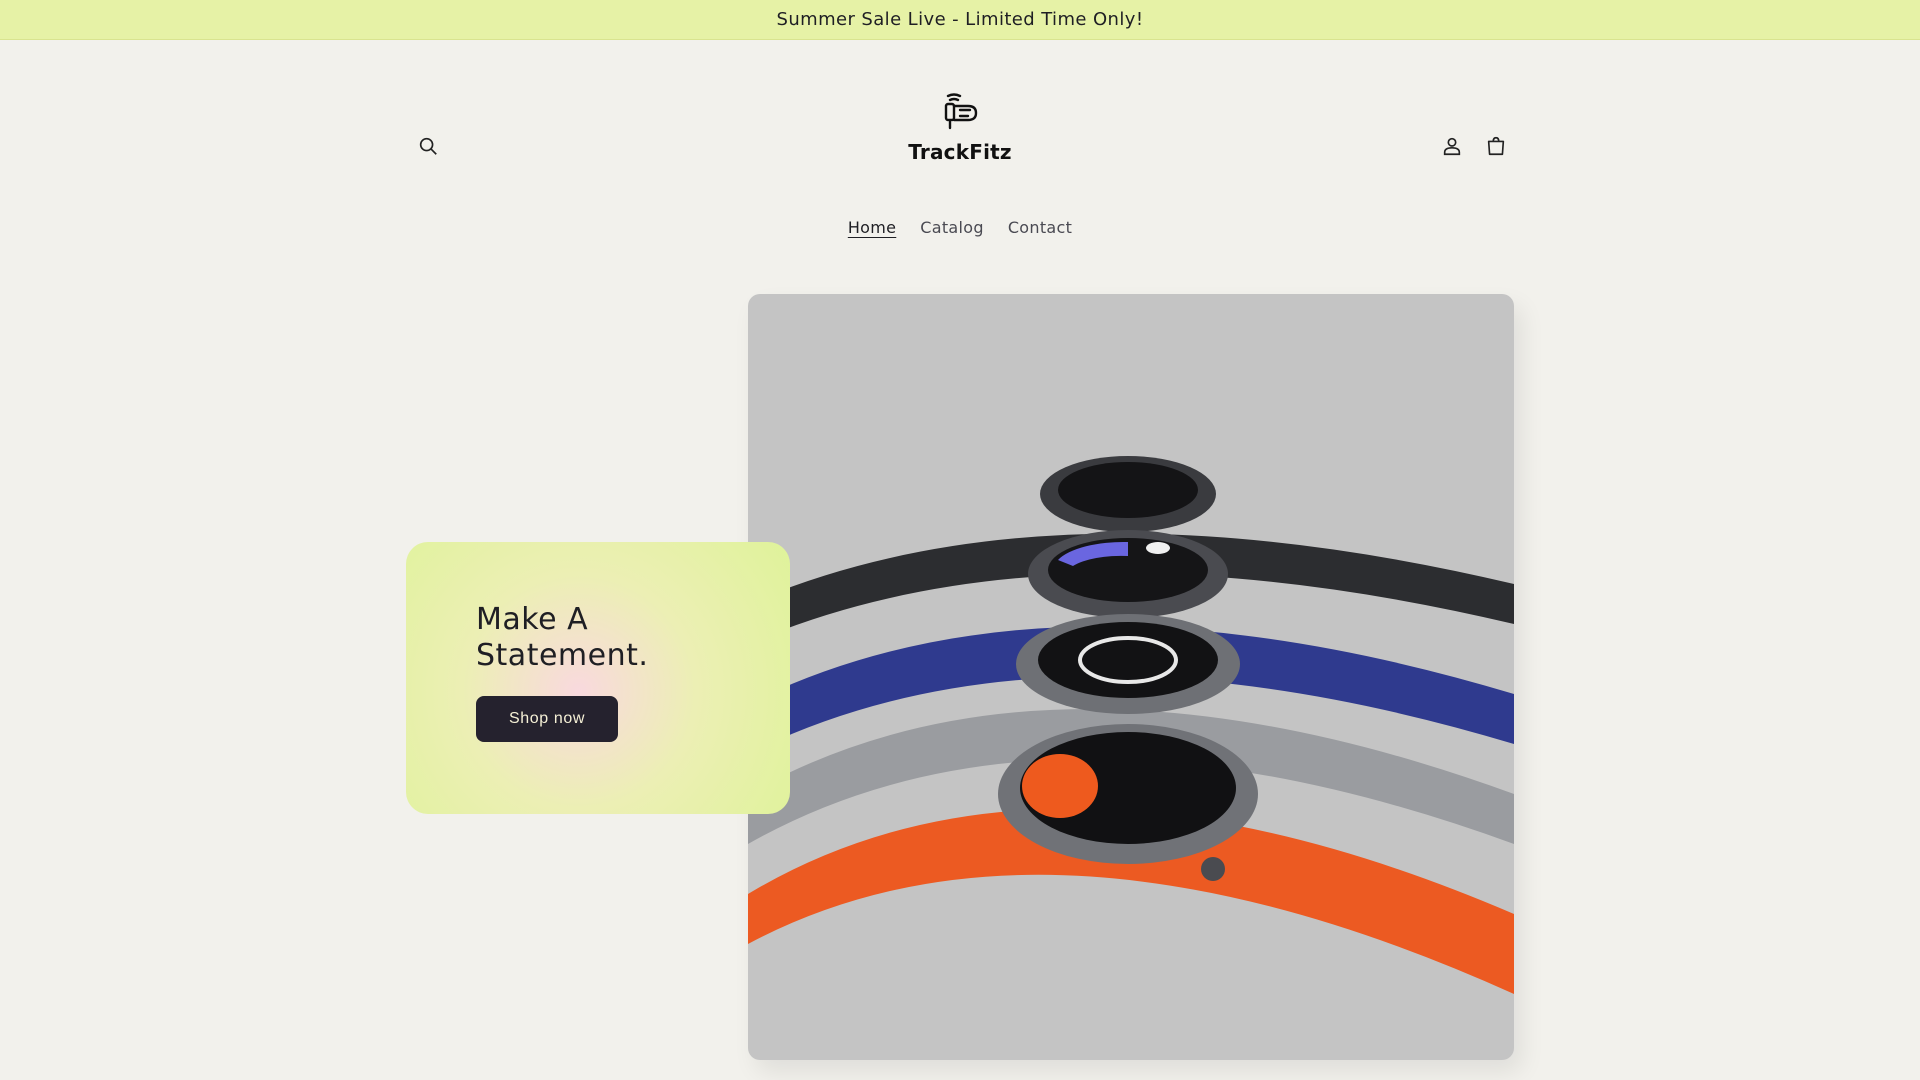  Describe the element at coordinates (872, 227) in the screenshot. I see `nav-item-home: Home` at that location.